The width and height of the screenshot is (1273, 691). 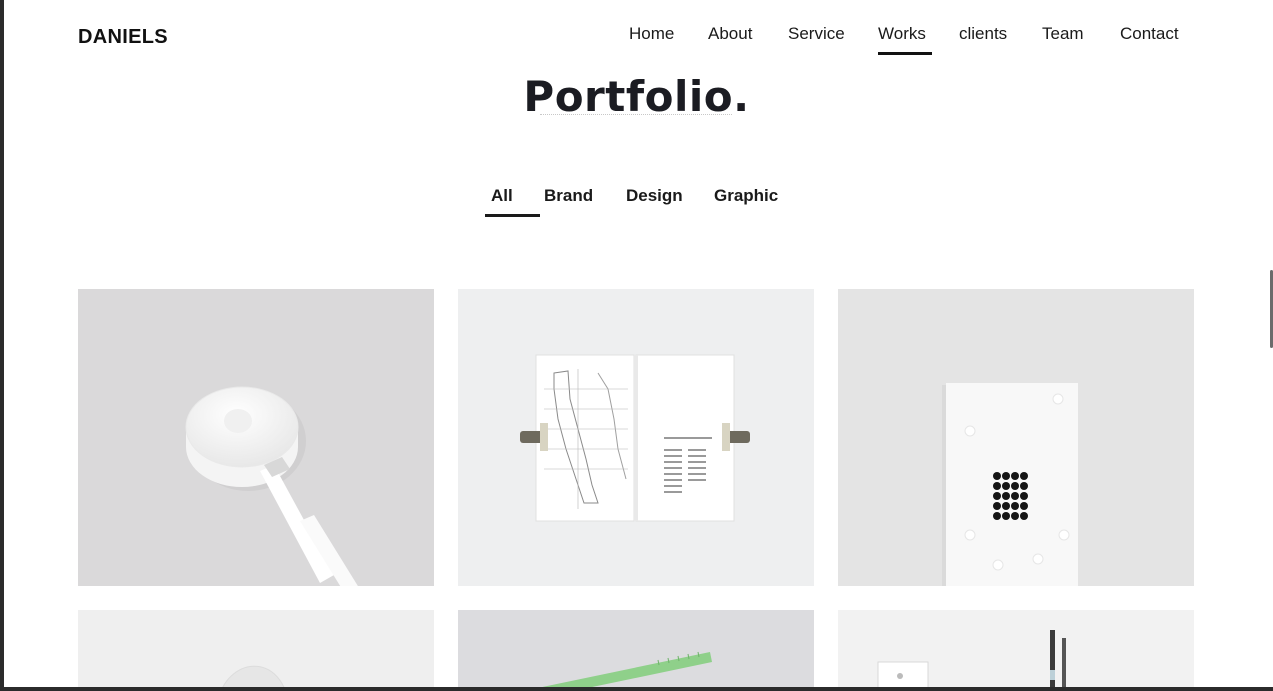 What do you see at coordinates (1271, 345) in the screenshot?
I see `page-scrollbar` at bounding box center [1271, 345].